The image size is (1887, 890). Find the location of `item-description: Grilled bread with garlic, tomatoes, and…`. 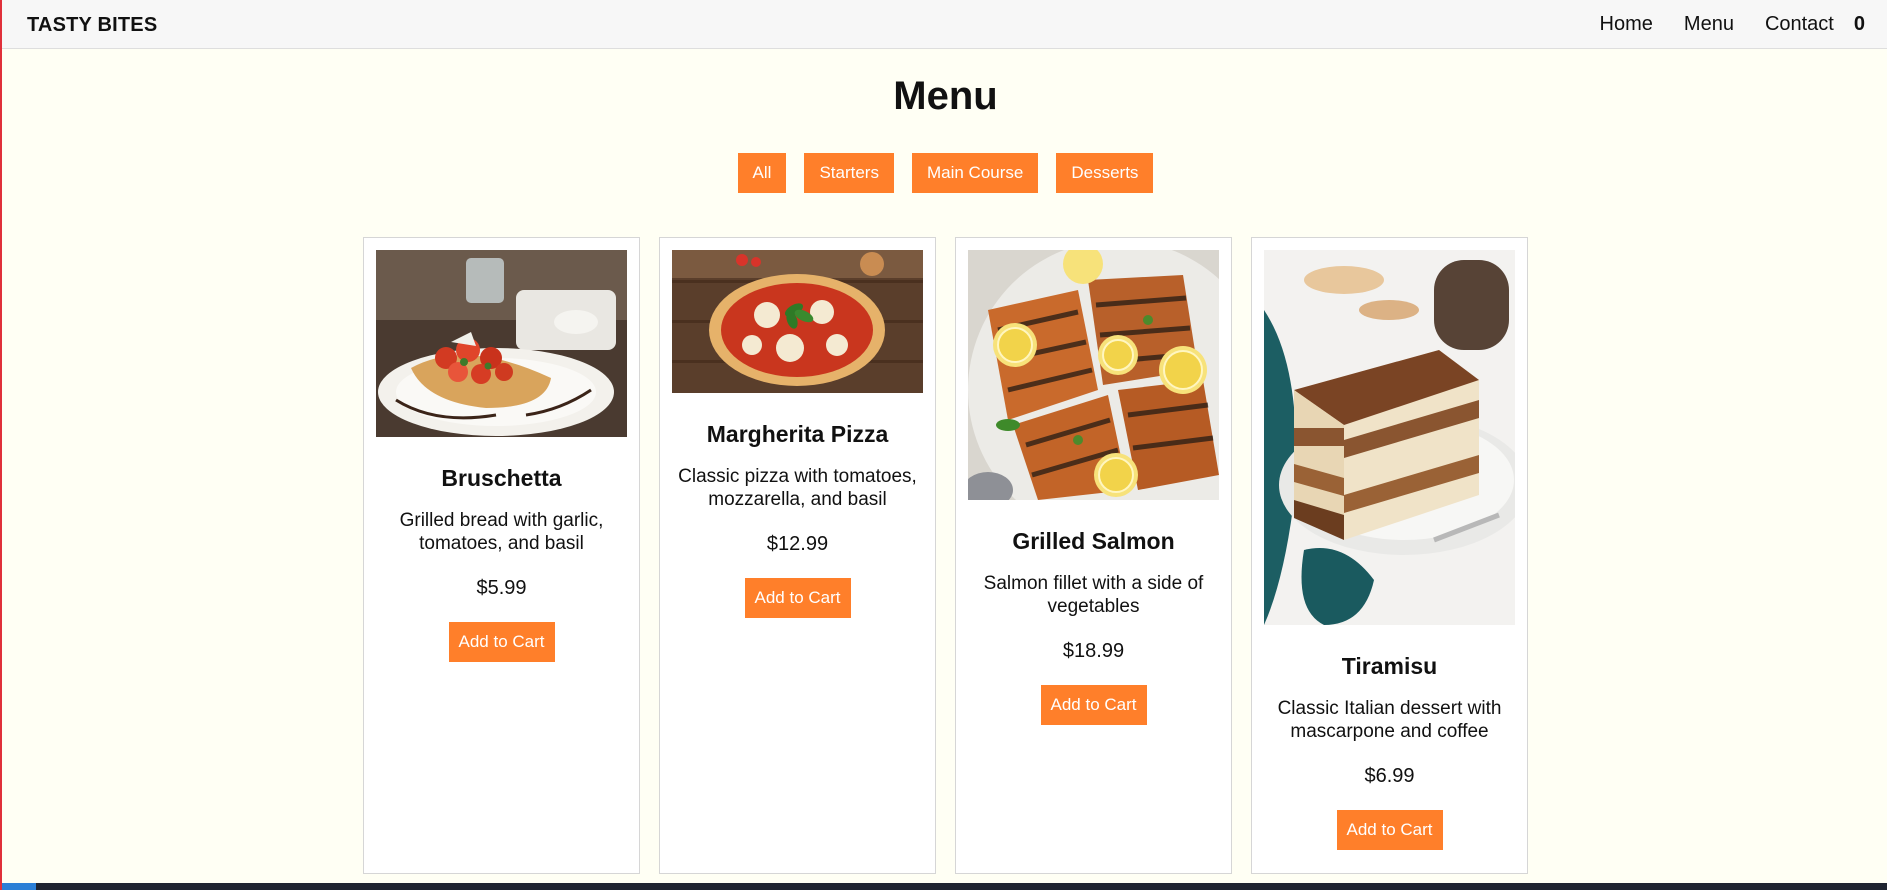

item-description: Grilled bread with garlic, tomatoes, and… is located at coordinates (501, 532).